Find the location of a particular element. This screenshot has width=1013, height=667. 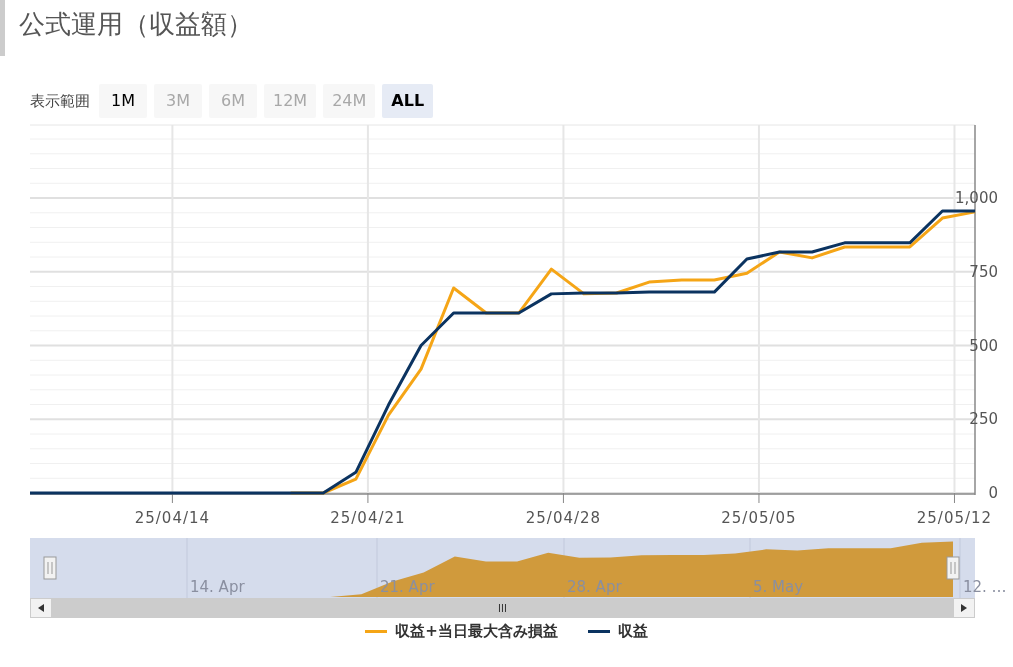

legend-item: 収益+当日最大含み損益 is located at coordinates (461, 631).